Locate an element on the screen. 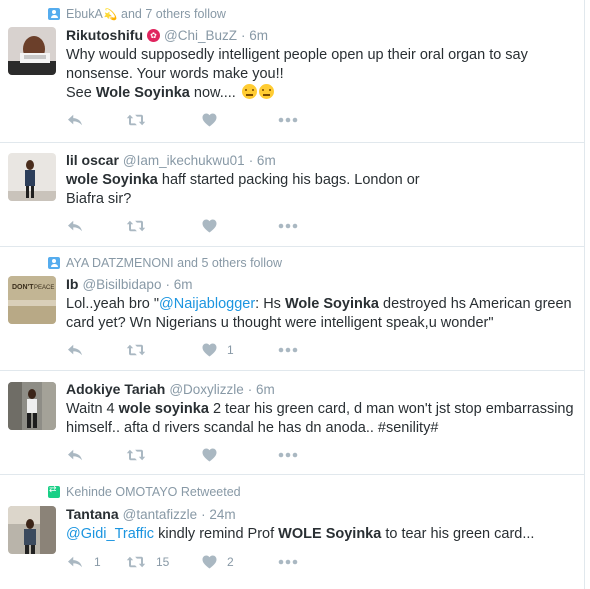  author-handle: @Iam_ikechukwu01 is located at coordinates (184, 160).